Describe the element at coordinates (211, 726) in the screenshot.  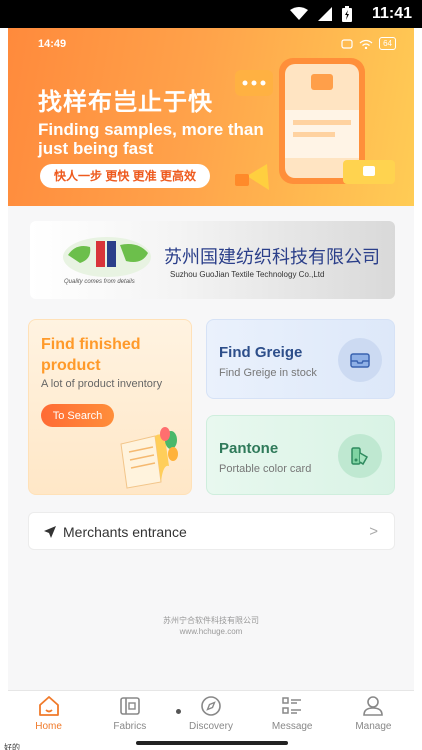
I see `nav-label: Discovery` at that location.